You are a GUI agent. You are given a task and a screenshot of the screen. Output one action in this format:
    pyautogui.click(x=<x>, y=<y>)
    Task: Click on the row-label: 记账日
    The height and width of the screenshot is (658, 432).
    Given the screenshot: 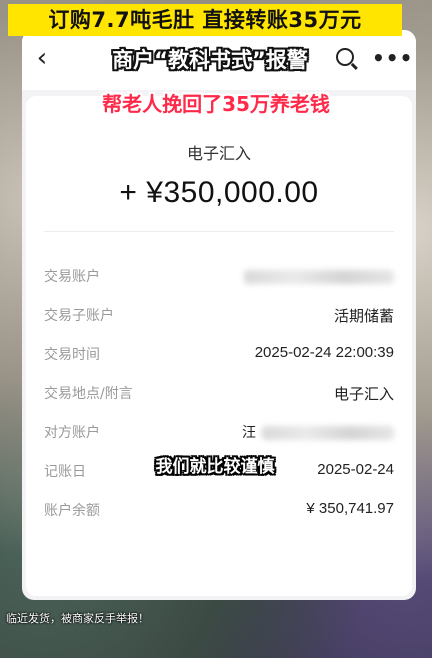 What is the action you would take?
    pyautogui.click(x=65, y=472)
    